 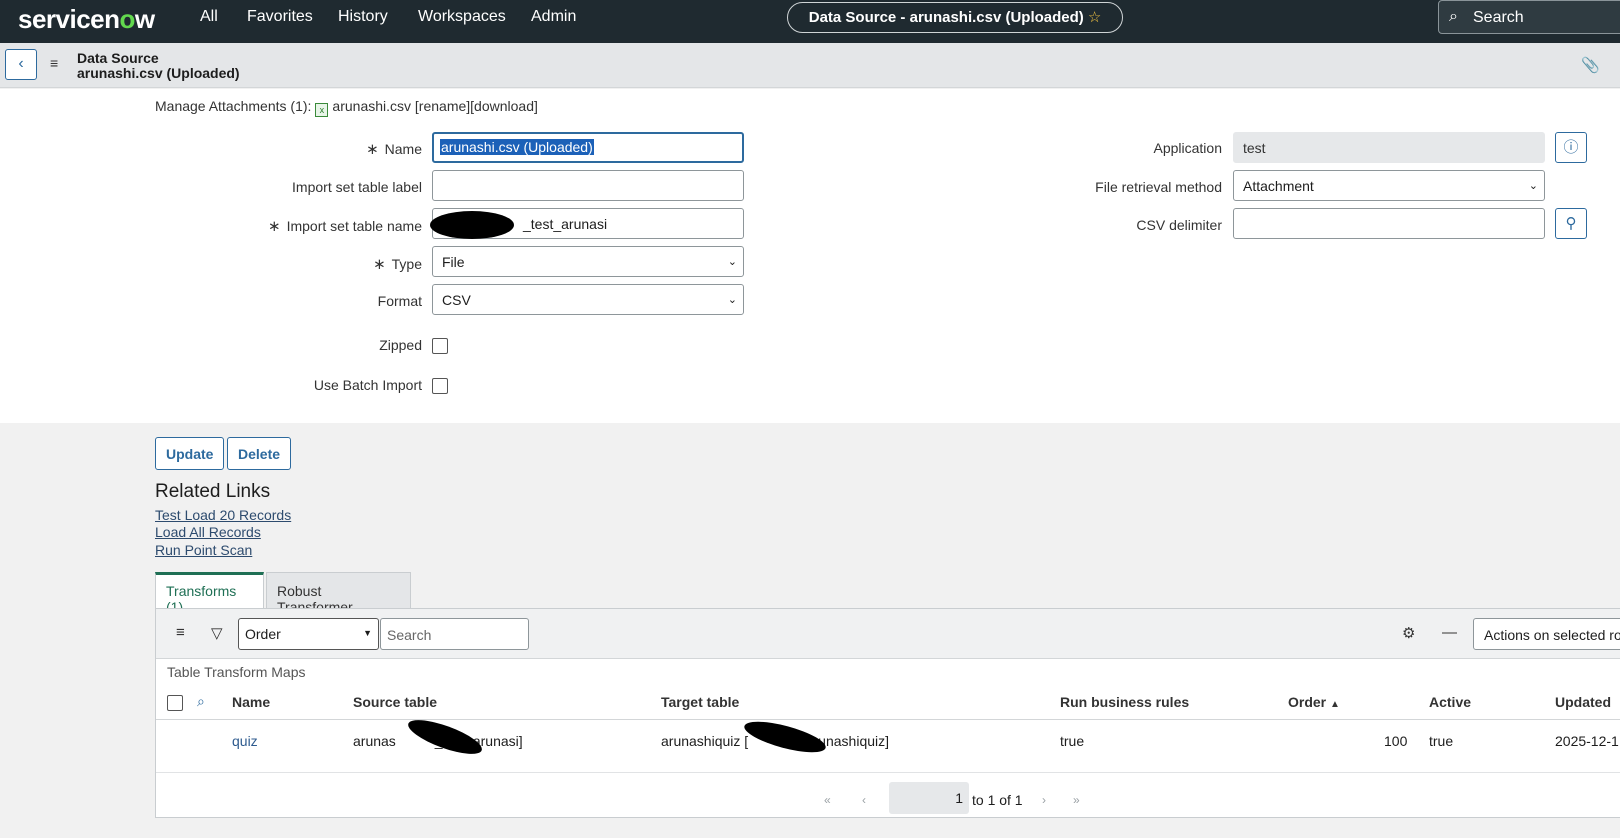 I want to click on nav-workspaces: Workspaces, so click(x=462, y=17).